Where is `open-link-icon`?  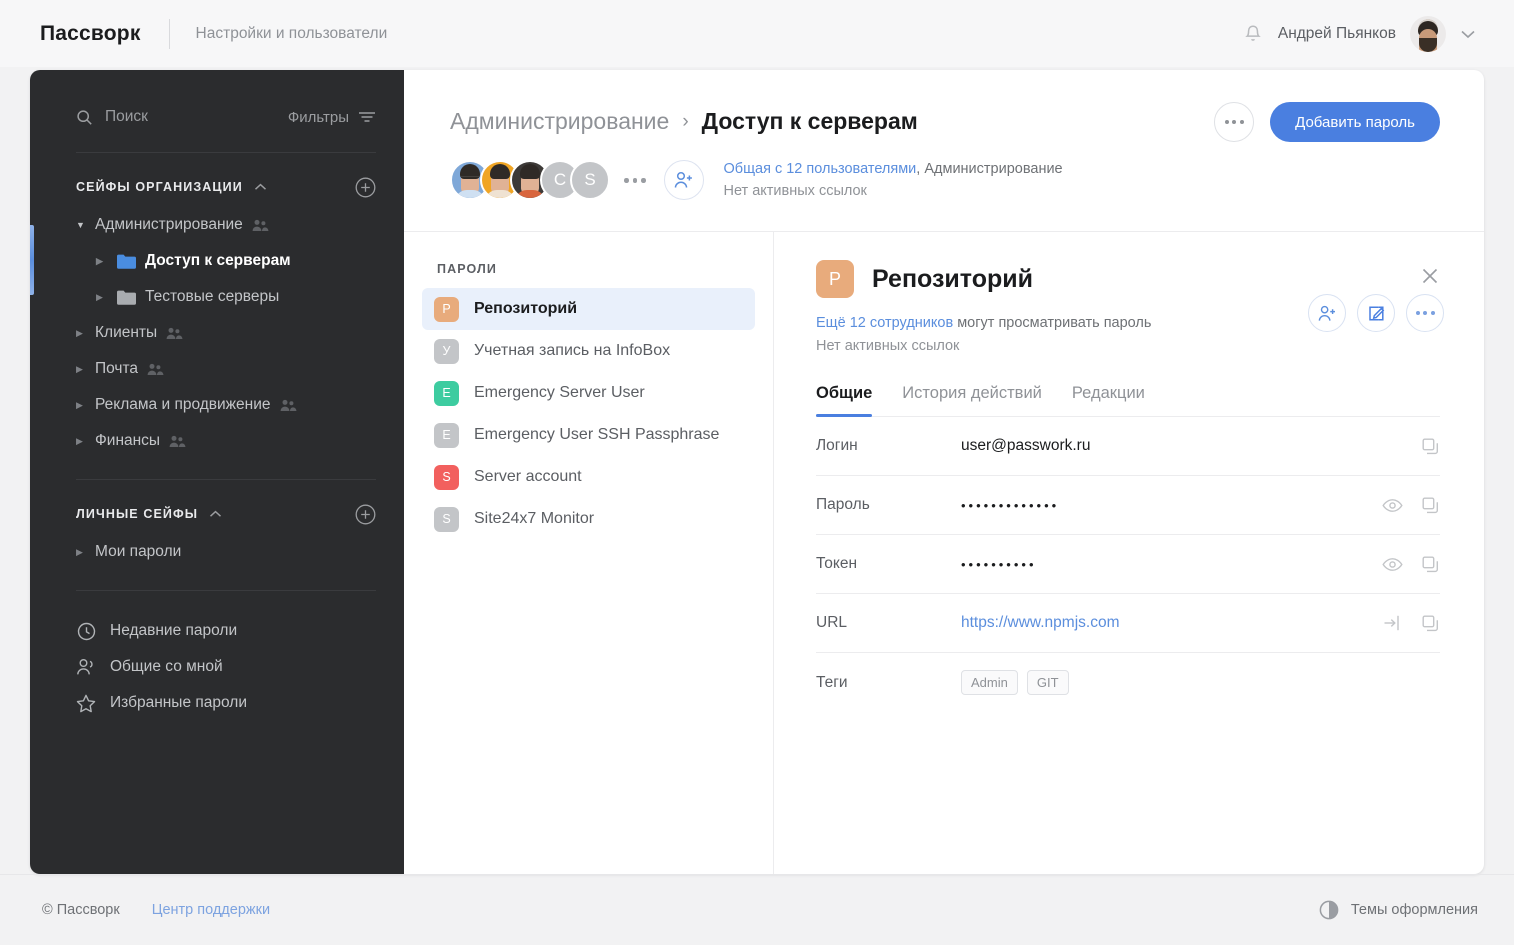
open-link-icon is located at coordinates (1393, 623).